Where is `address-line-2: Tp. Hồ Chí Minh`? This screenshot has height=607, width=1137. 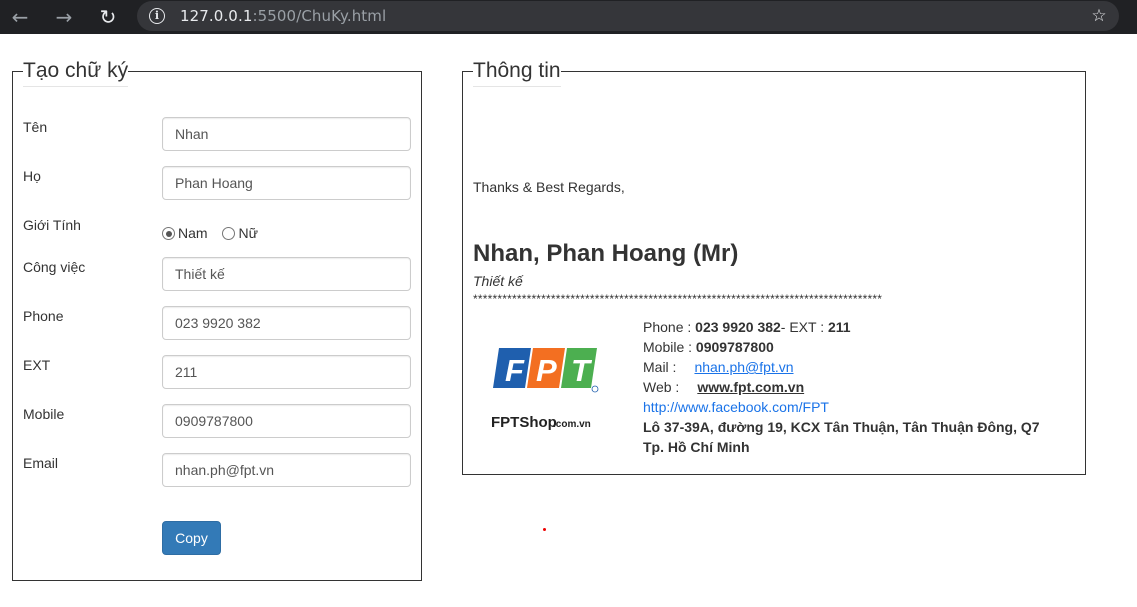
address-line-2: Tp. Hồ Chí Minh is located at coordinates (841, 447).